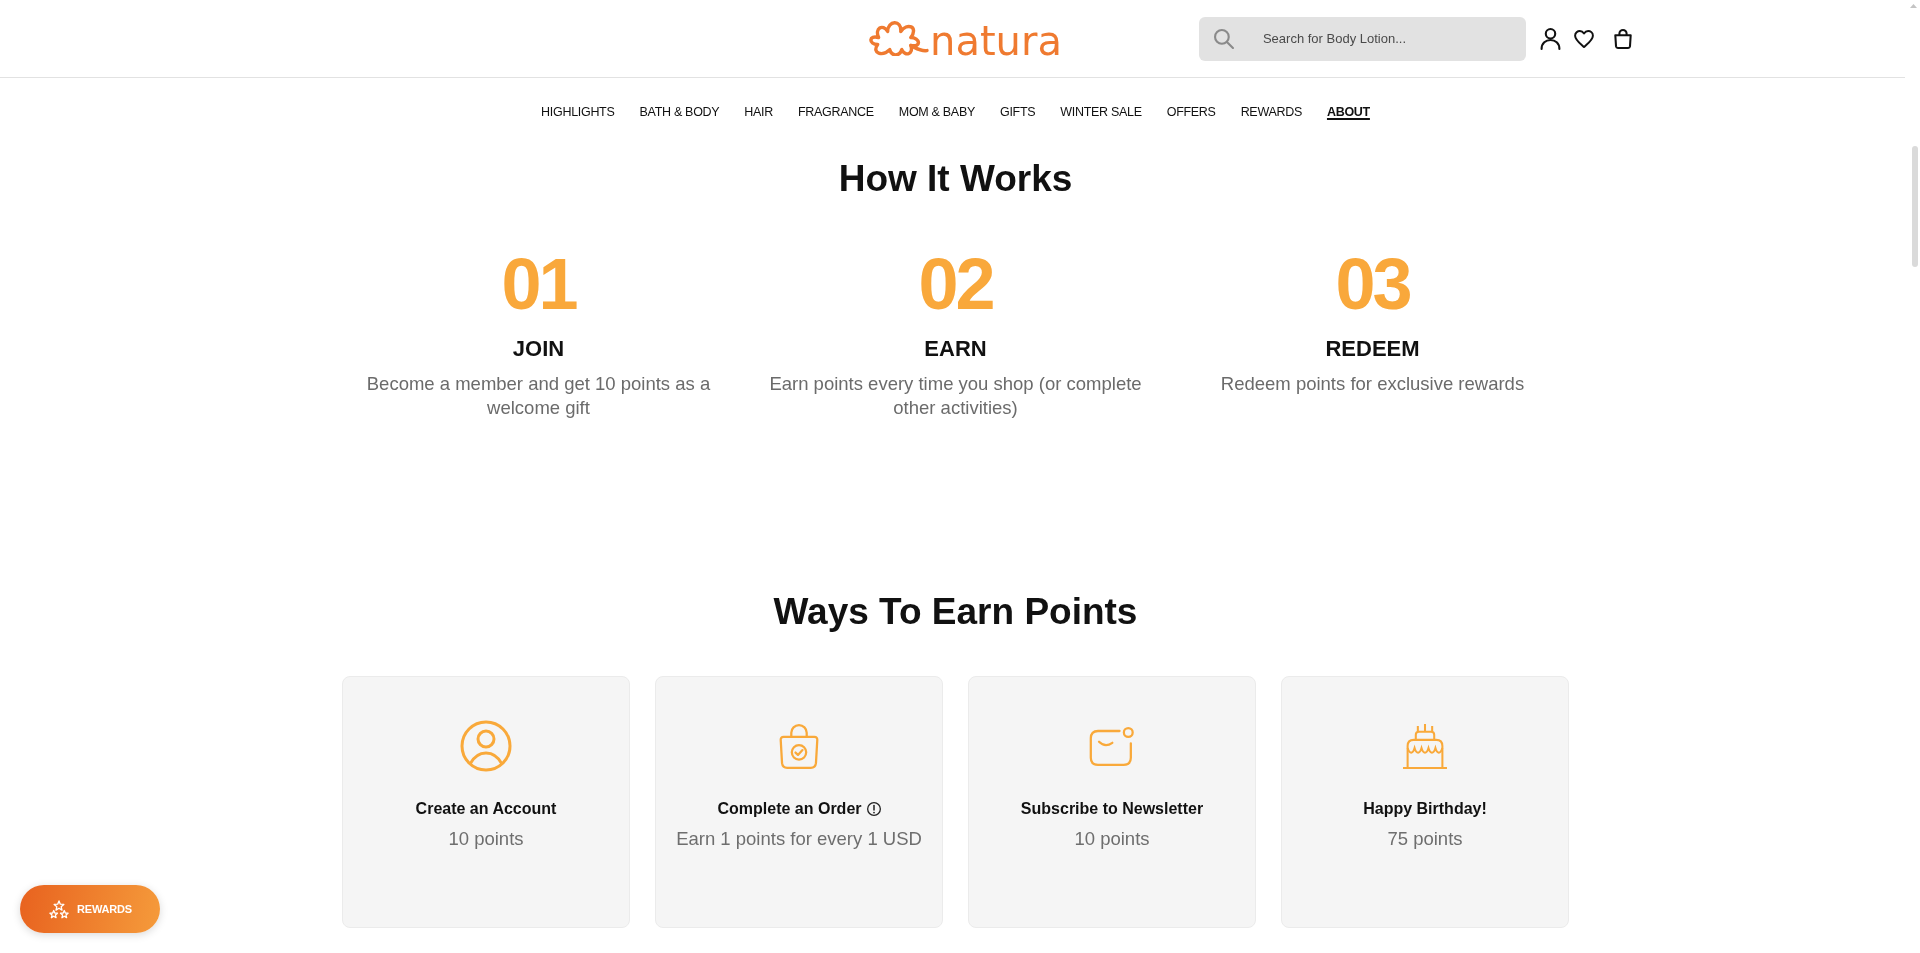 This screenshot has width=1920, height=953. What do you see at coordinates (1191, 112) in the screenshot?
I see `nav-link: OFFERS` at bounding box center [1191, 112].